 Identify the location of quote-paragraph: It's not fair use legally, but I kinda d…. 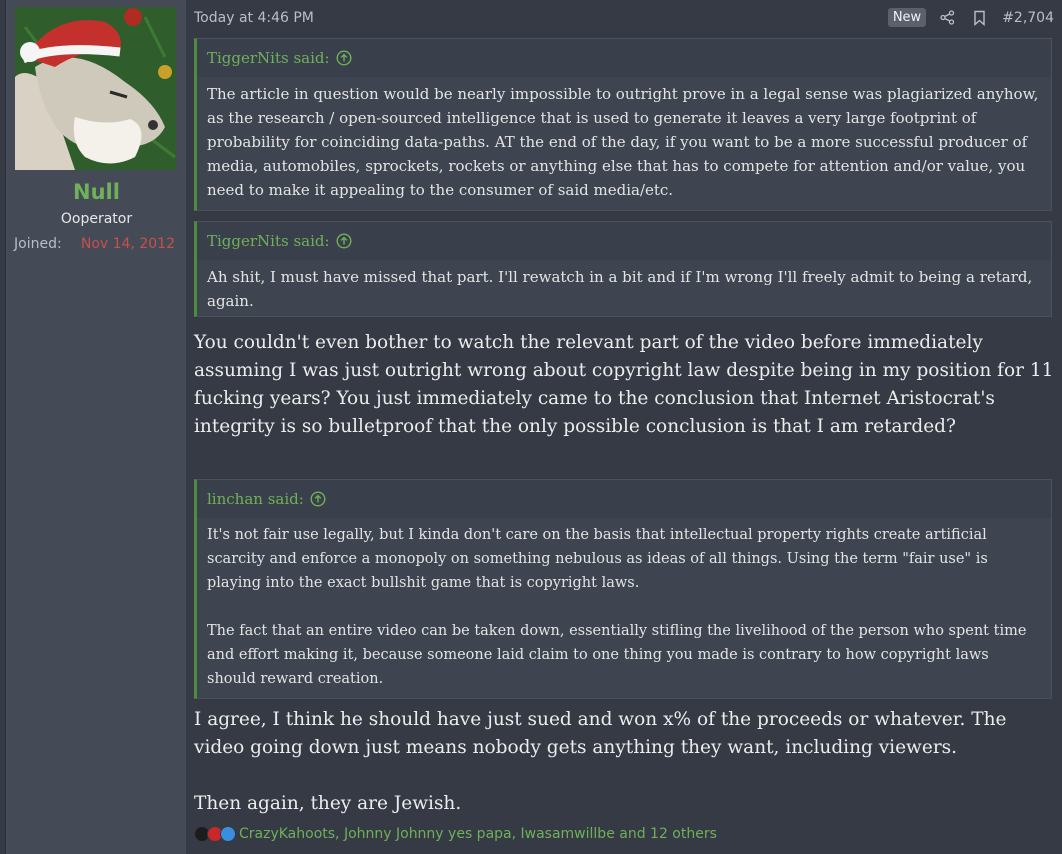
(597, 559).